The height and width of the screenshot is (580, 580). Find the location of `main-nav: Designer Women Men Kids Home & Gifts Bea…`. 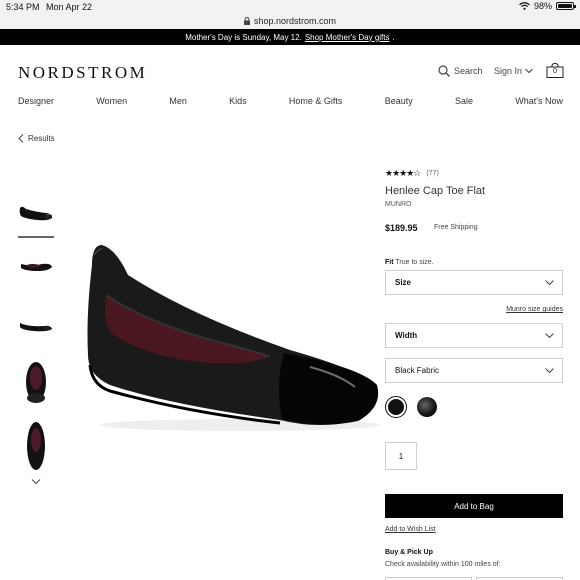

main-nav: Designer Women Men Kids Home & Gifts Bea… is located at coordinates (290, 101).